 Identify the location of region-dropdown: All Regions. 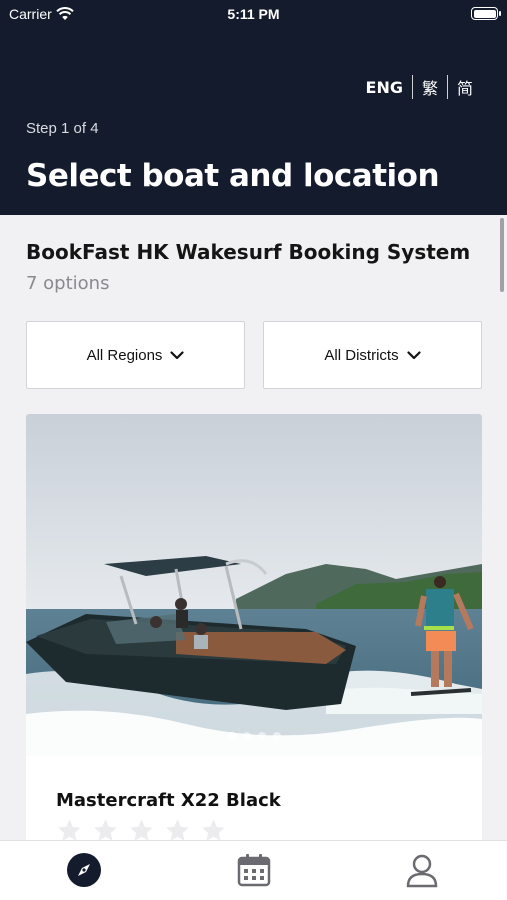
(135, 355).